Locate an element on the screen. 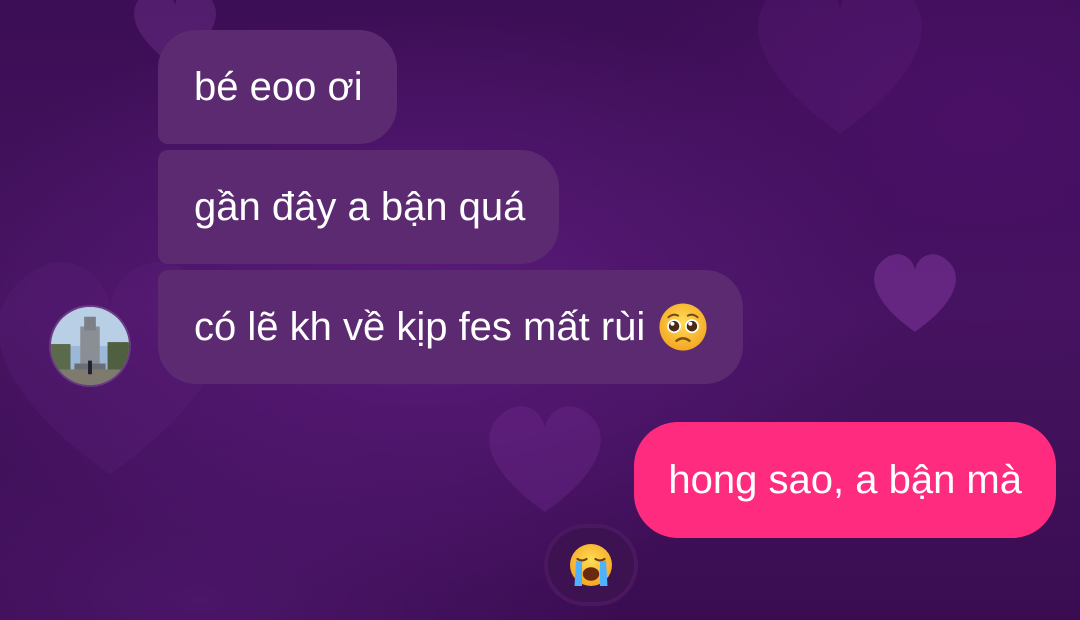 This screenshot has width=1080, height=620. message-reaction is located at coordinates (591, 565).